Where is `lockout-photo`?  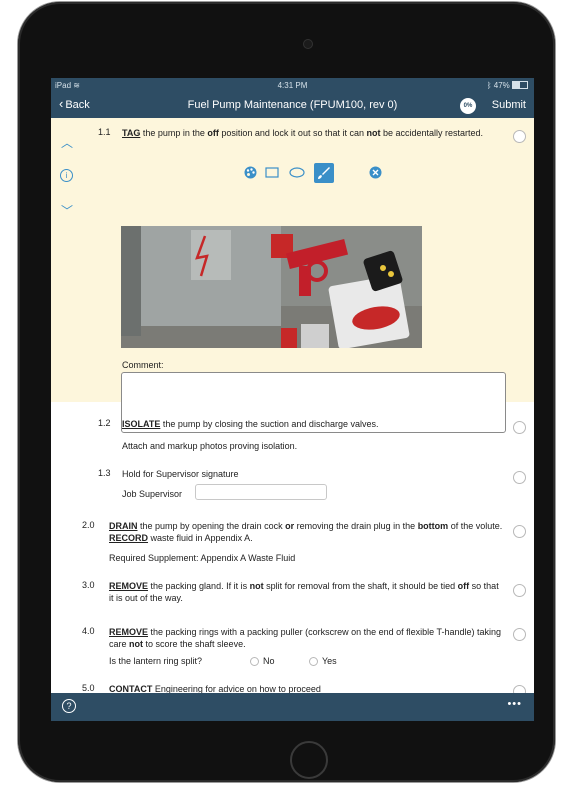 lockout-photo is located at coordinates (271, 287).